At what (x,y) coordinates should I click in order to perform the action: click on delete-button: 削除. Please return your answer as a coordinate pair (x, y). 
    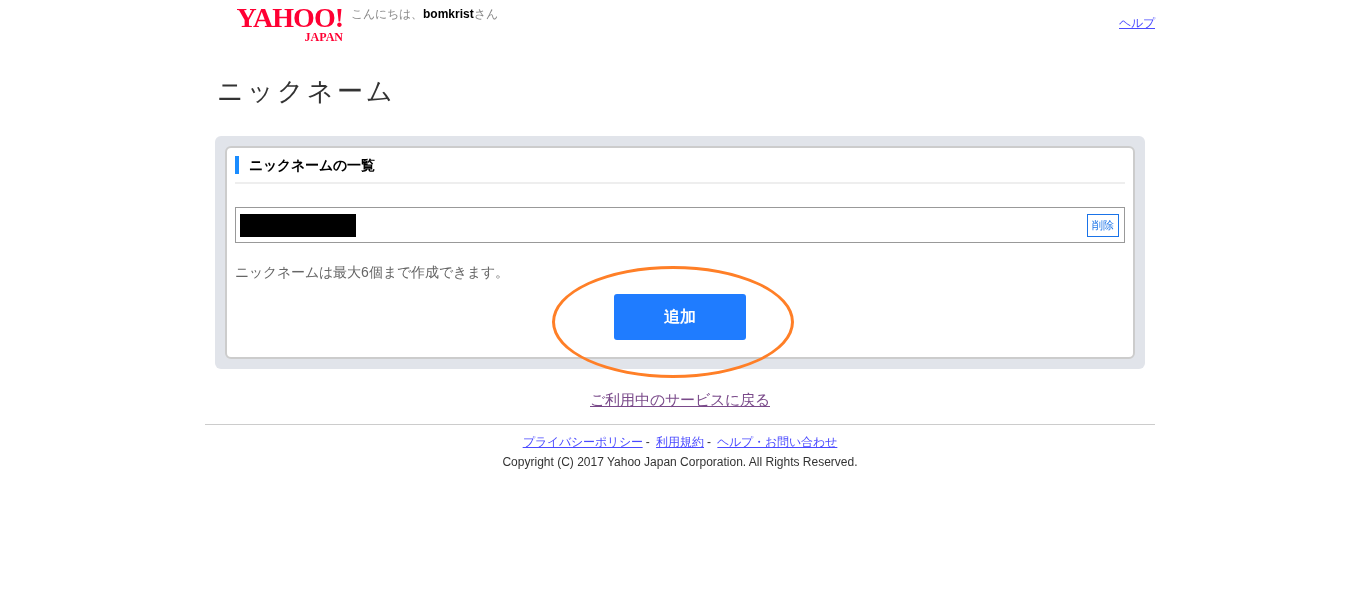
    Looking at the image, I should click on (1103, 225).